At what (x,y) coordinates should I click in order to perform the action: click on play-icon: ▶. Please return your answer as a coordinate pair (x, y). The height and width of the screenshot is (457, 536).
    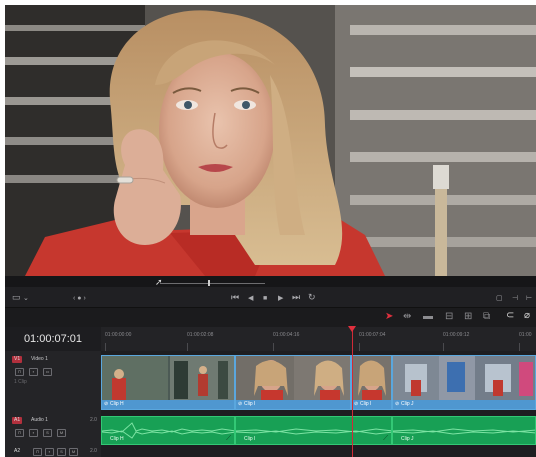
    Looking at the image, I should click on (280, 298).